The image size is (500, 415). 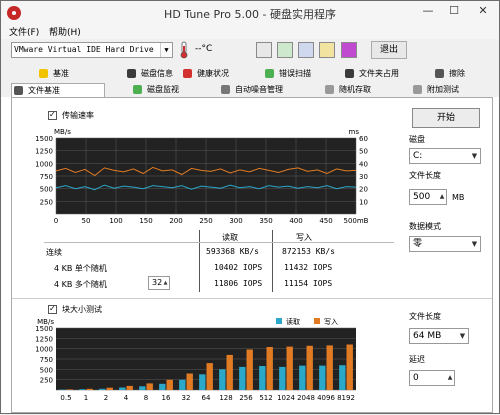 What do you see at coordinates (184, 50) in the screenshot?
I see `thermometer-icon` at bounding box center [184, 50].